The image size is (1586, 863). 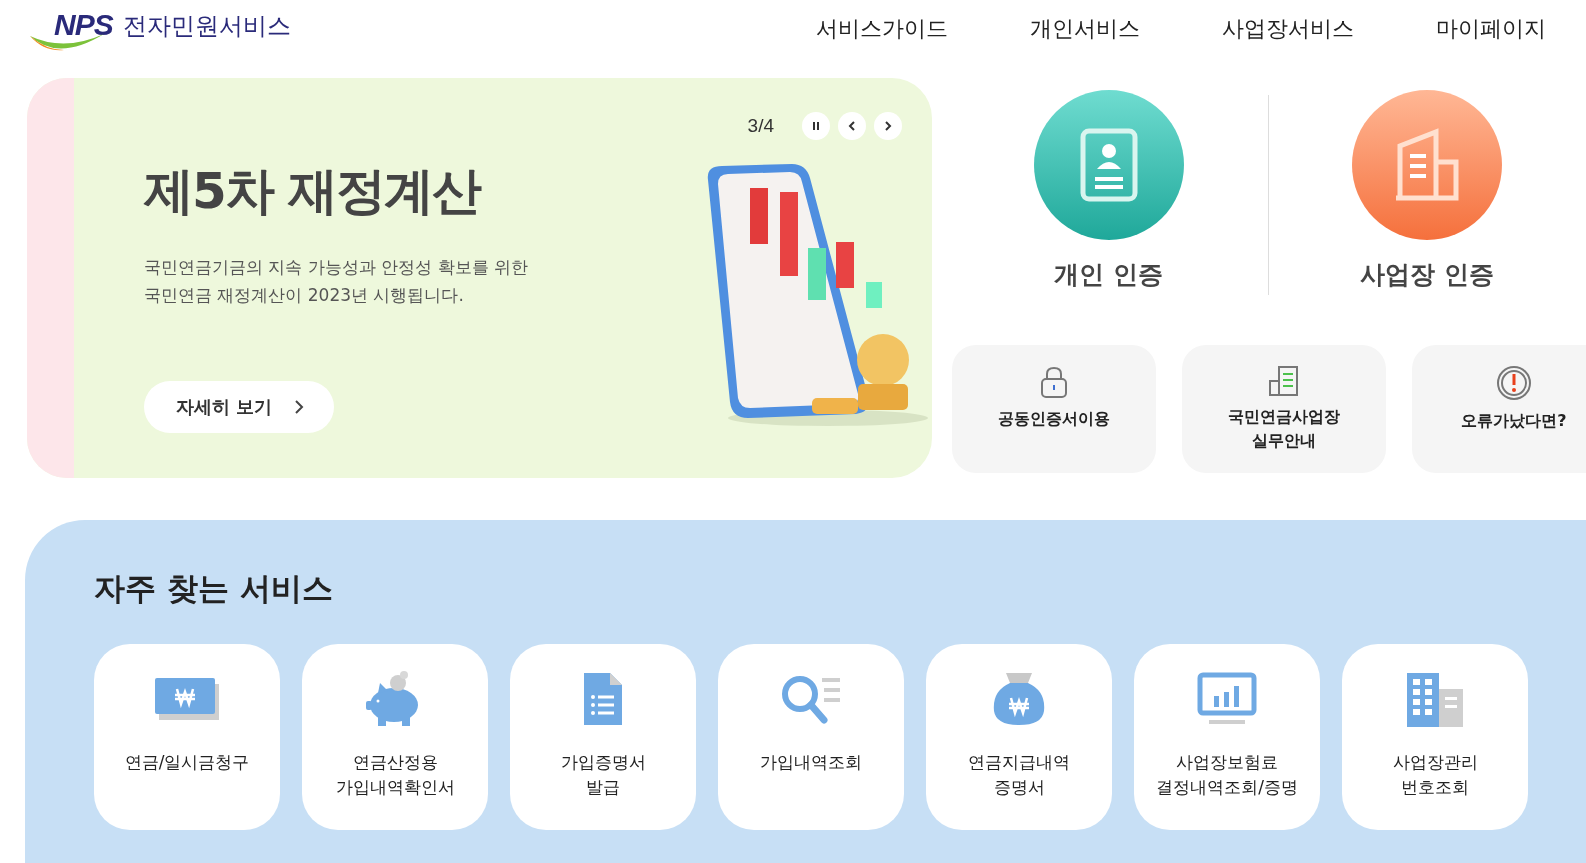 I want to click on service-card: 연금/일시금청구, so click(x=187, y=737).